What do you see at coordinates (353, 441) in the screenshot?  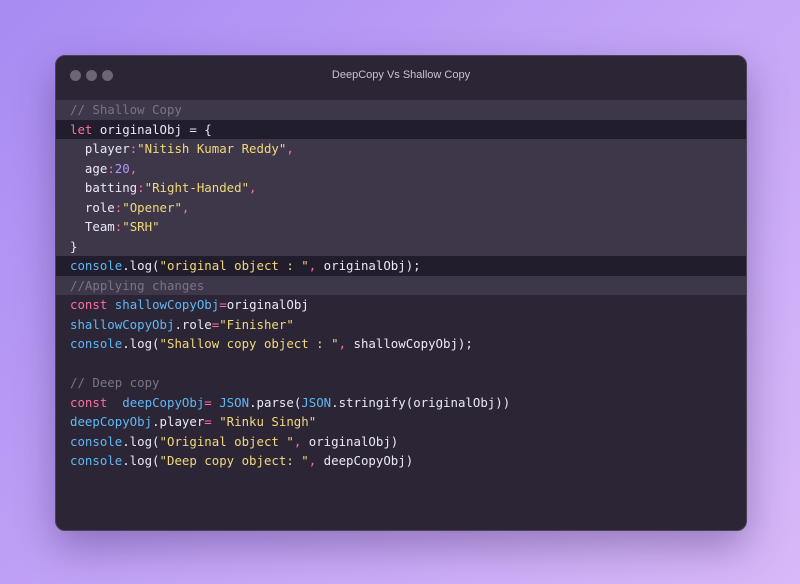 I see `argument: originalObj)` at bounding box center [353, 441].